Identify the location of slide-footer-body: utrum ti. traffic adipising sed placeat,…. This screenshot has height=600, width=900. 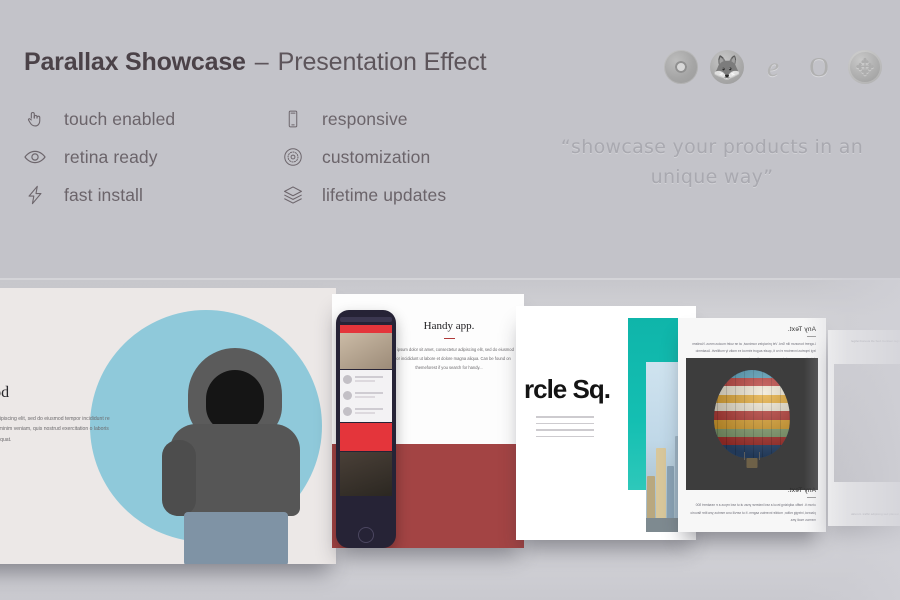
(875, 514).